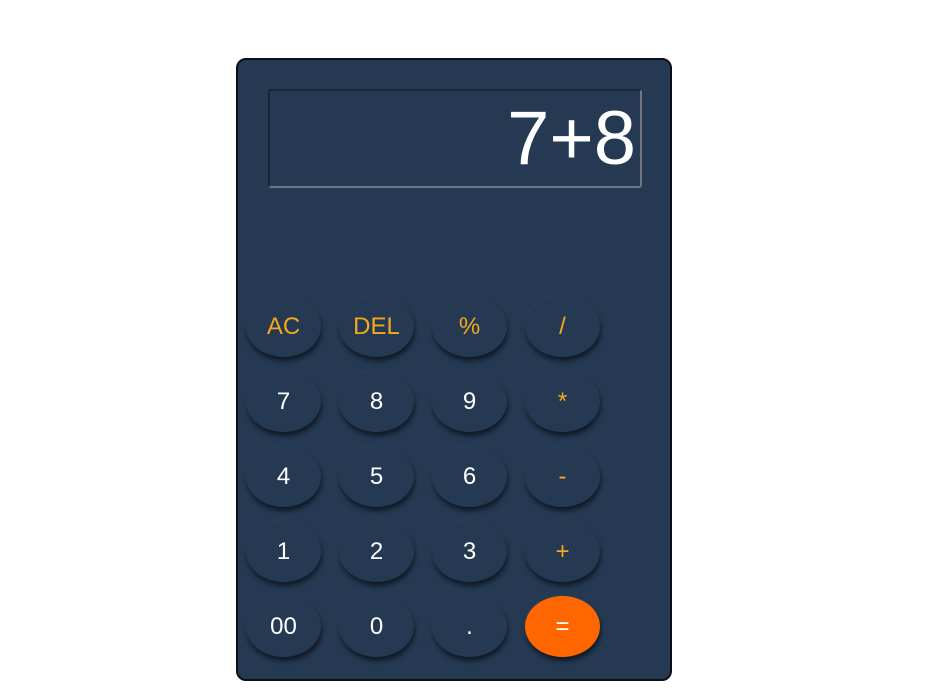 The height and width of the screenshot is (695, 932). What do you see at coordinates (562, 401) in the screenshot?
I see `key-multiply: *` at bounding box center [562, 401].